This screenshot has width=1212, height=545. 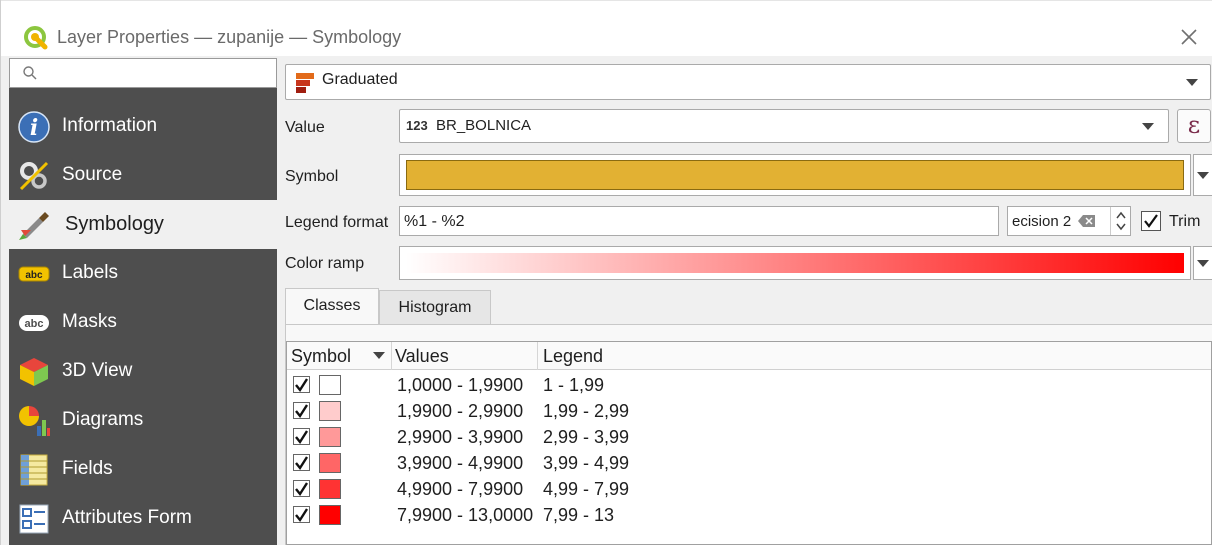 What do you see at coordinates (34, 176) in the screenshot?
I see `source-icon` at bounding box center [34, 176].